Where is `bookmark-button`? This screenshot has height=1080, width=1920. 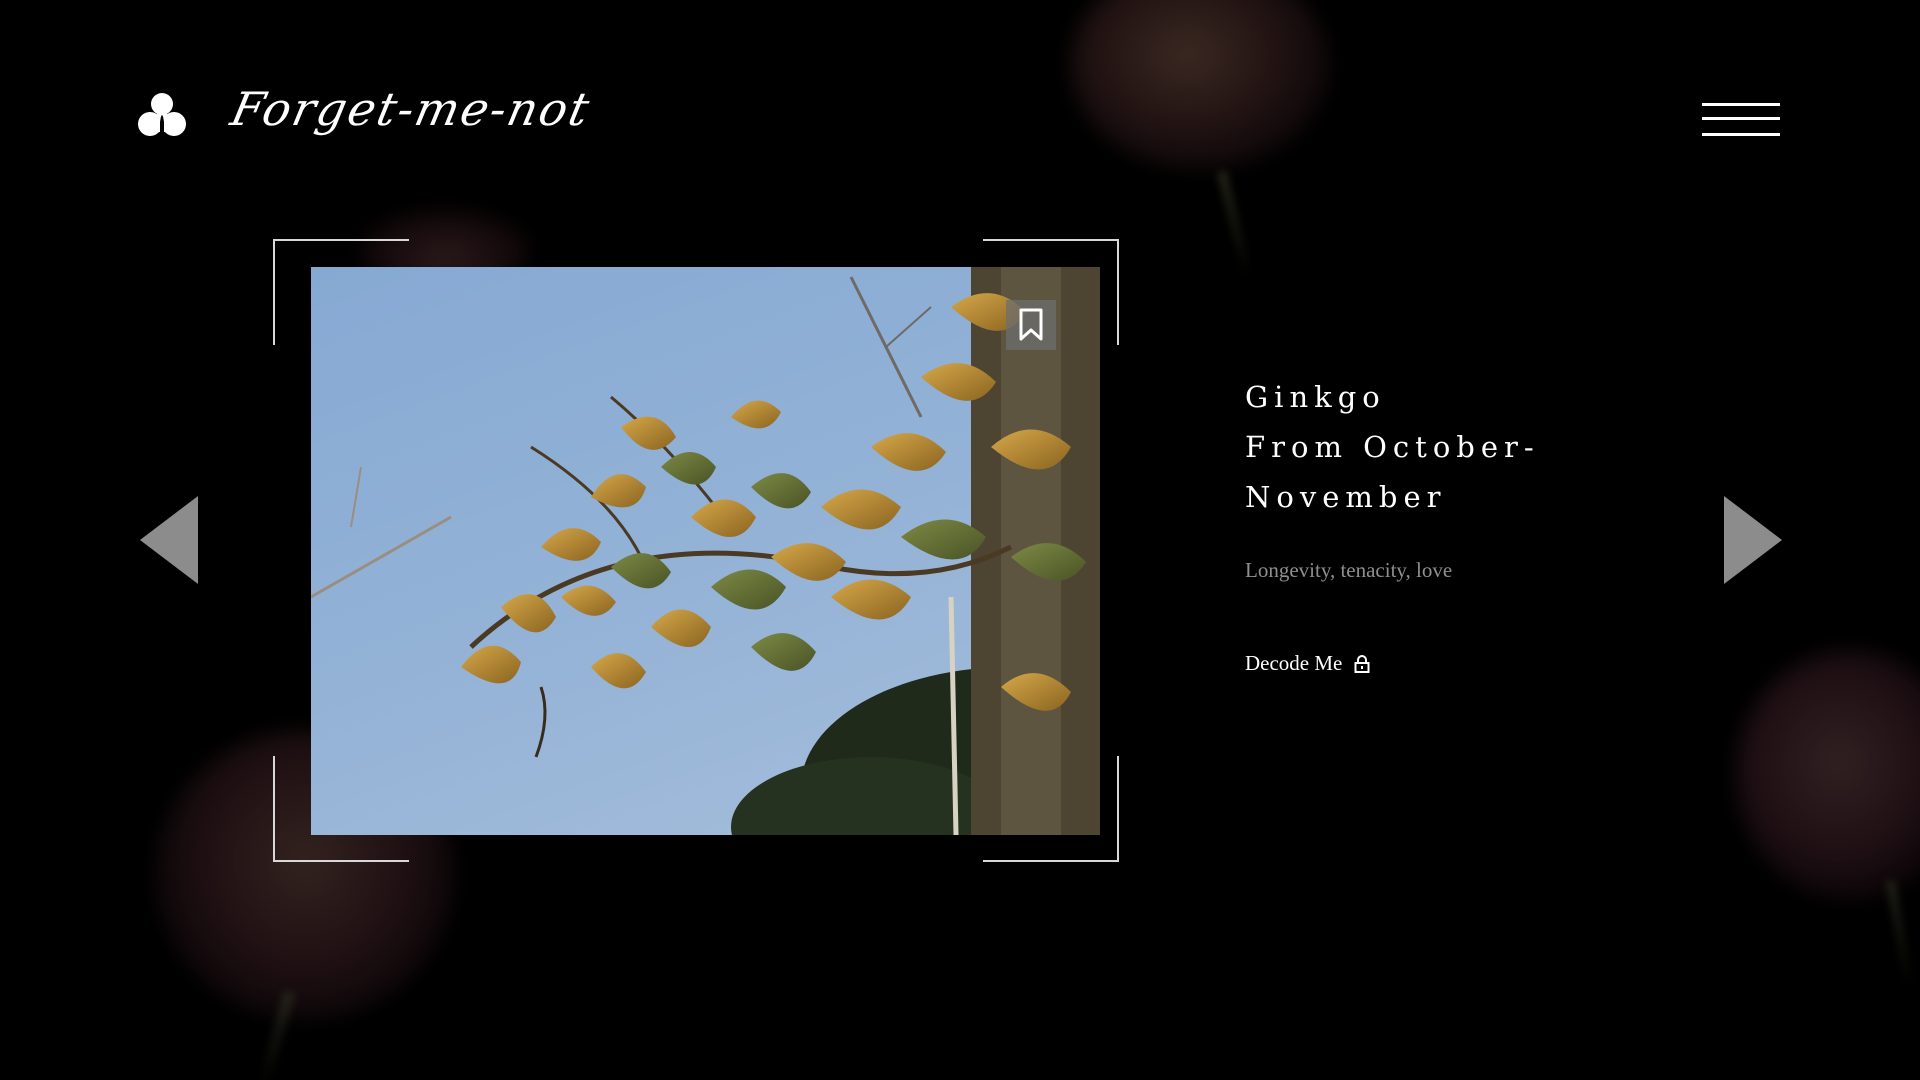 bookmark-button is located at coordinates (1031, 325).